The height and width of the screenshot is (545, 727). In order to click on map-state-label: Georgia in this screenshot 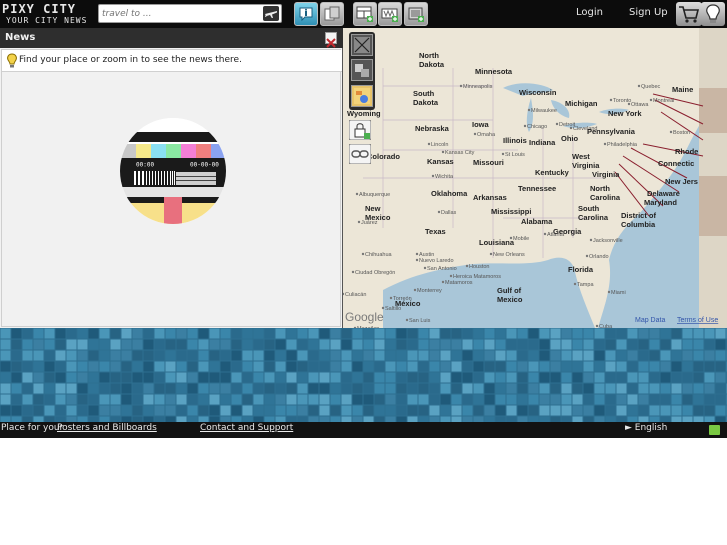, I will do `click(567, 231)`.